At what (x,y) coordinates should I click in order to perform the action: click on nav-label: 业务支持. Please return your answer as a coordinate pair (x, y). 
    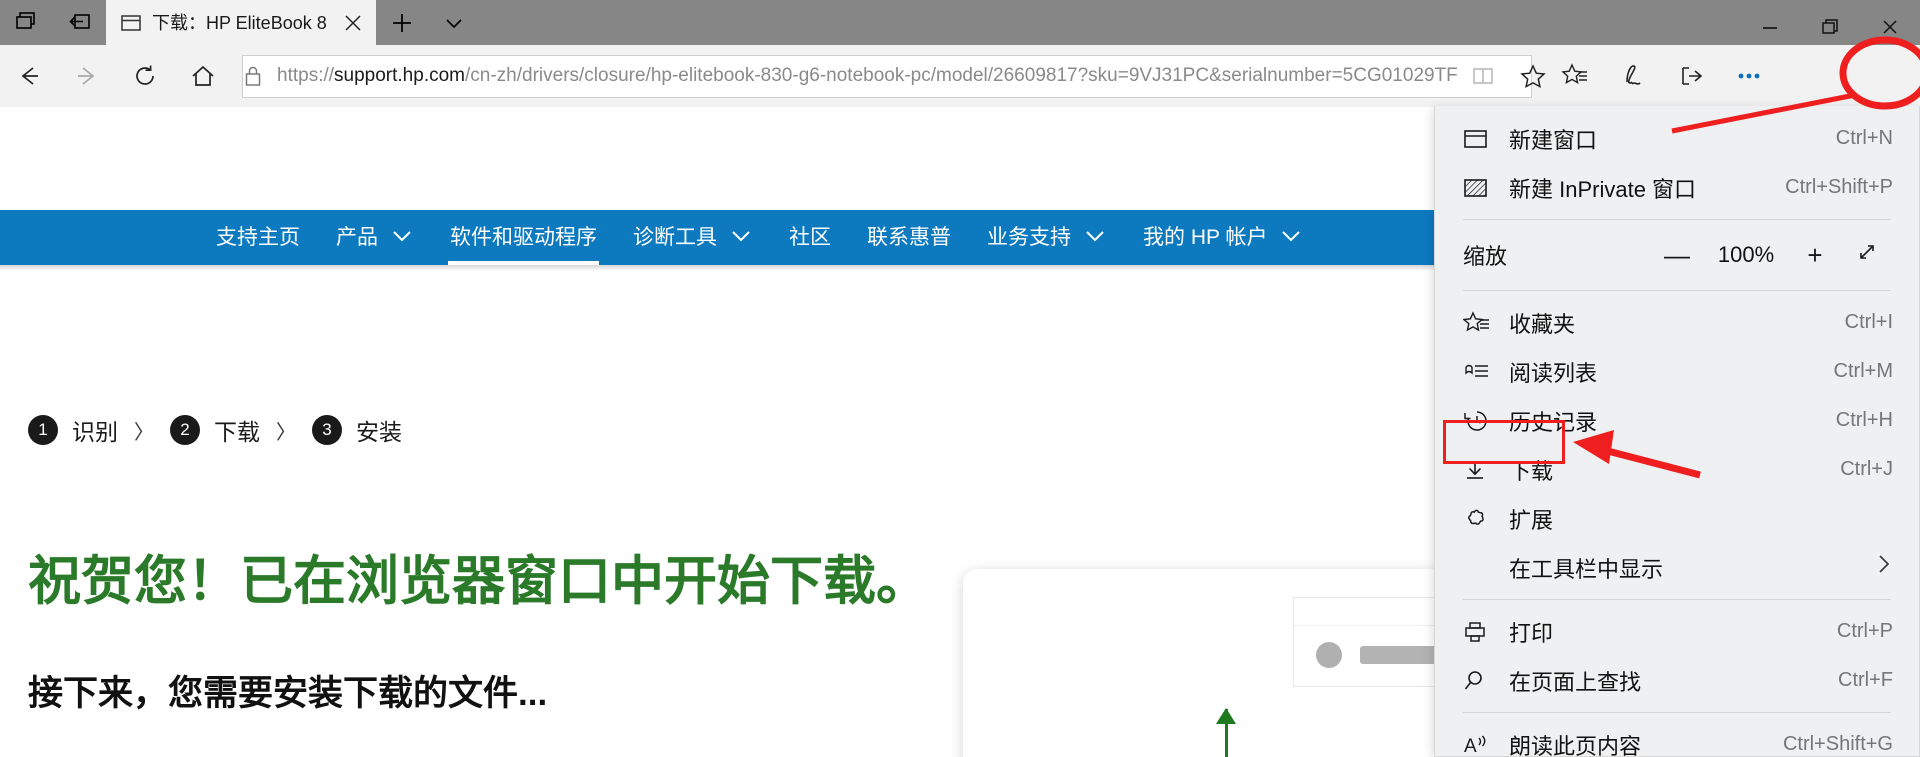
    Looking at the image, I should click on (1029, 237).